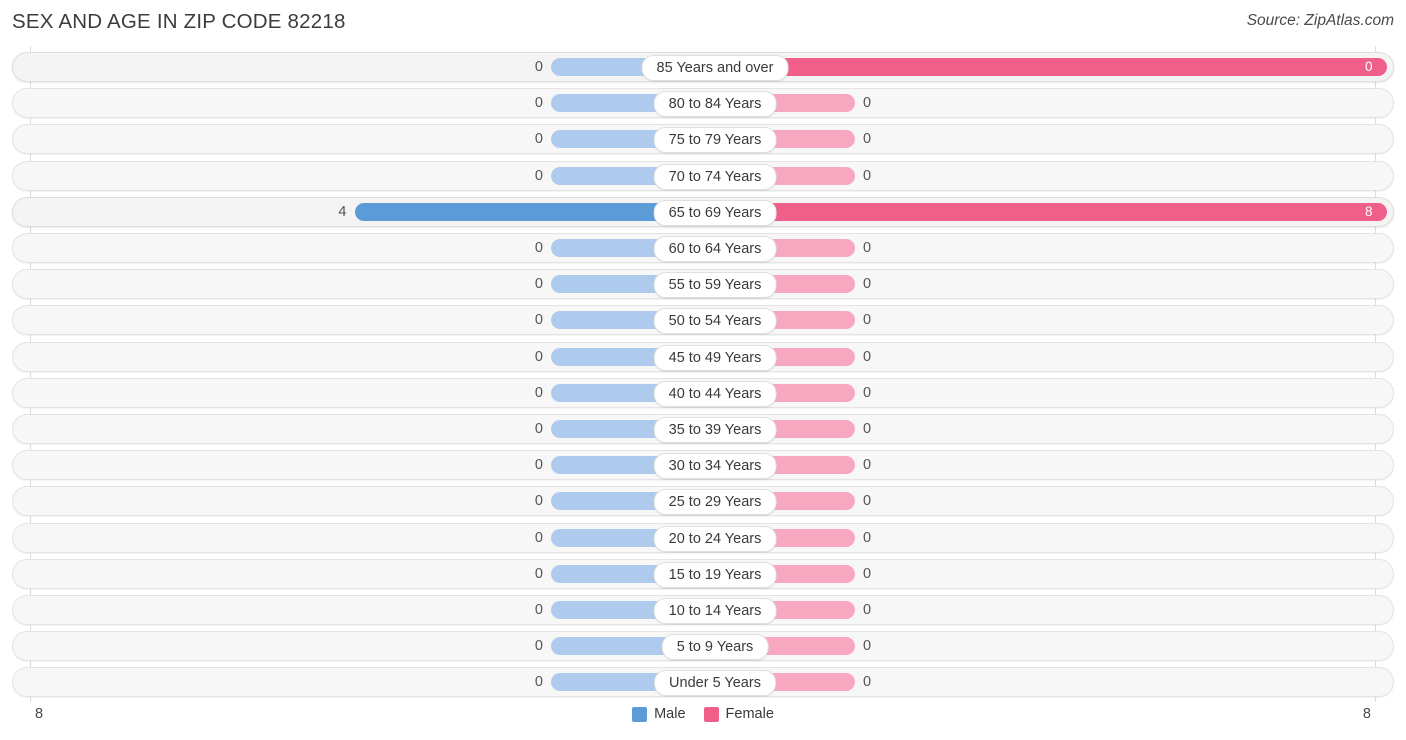 This screenshot has height=740, width=1406. I want to click on age-group-label: 15 to 19 Years, so click(715, 574).